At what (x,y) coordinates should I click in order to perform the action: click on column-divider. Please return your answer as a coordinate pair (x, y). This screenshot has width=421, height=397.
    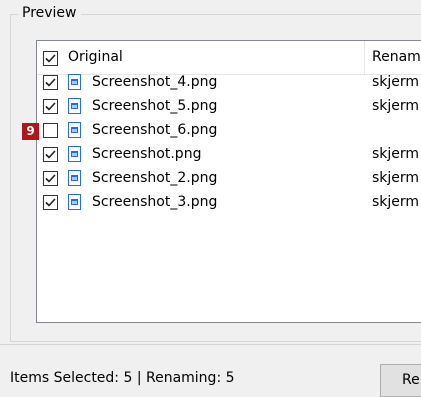
    Looking at the image, I should click on (364, 57).